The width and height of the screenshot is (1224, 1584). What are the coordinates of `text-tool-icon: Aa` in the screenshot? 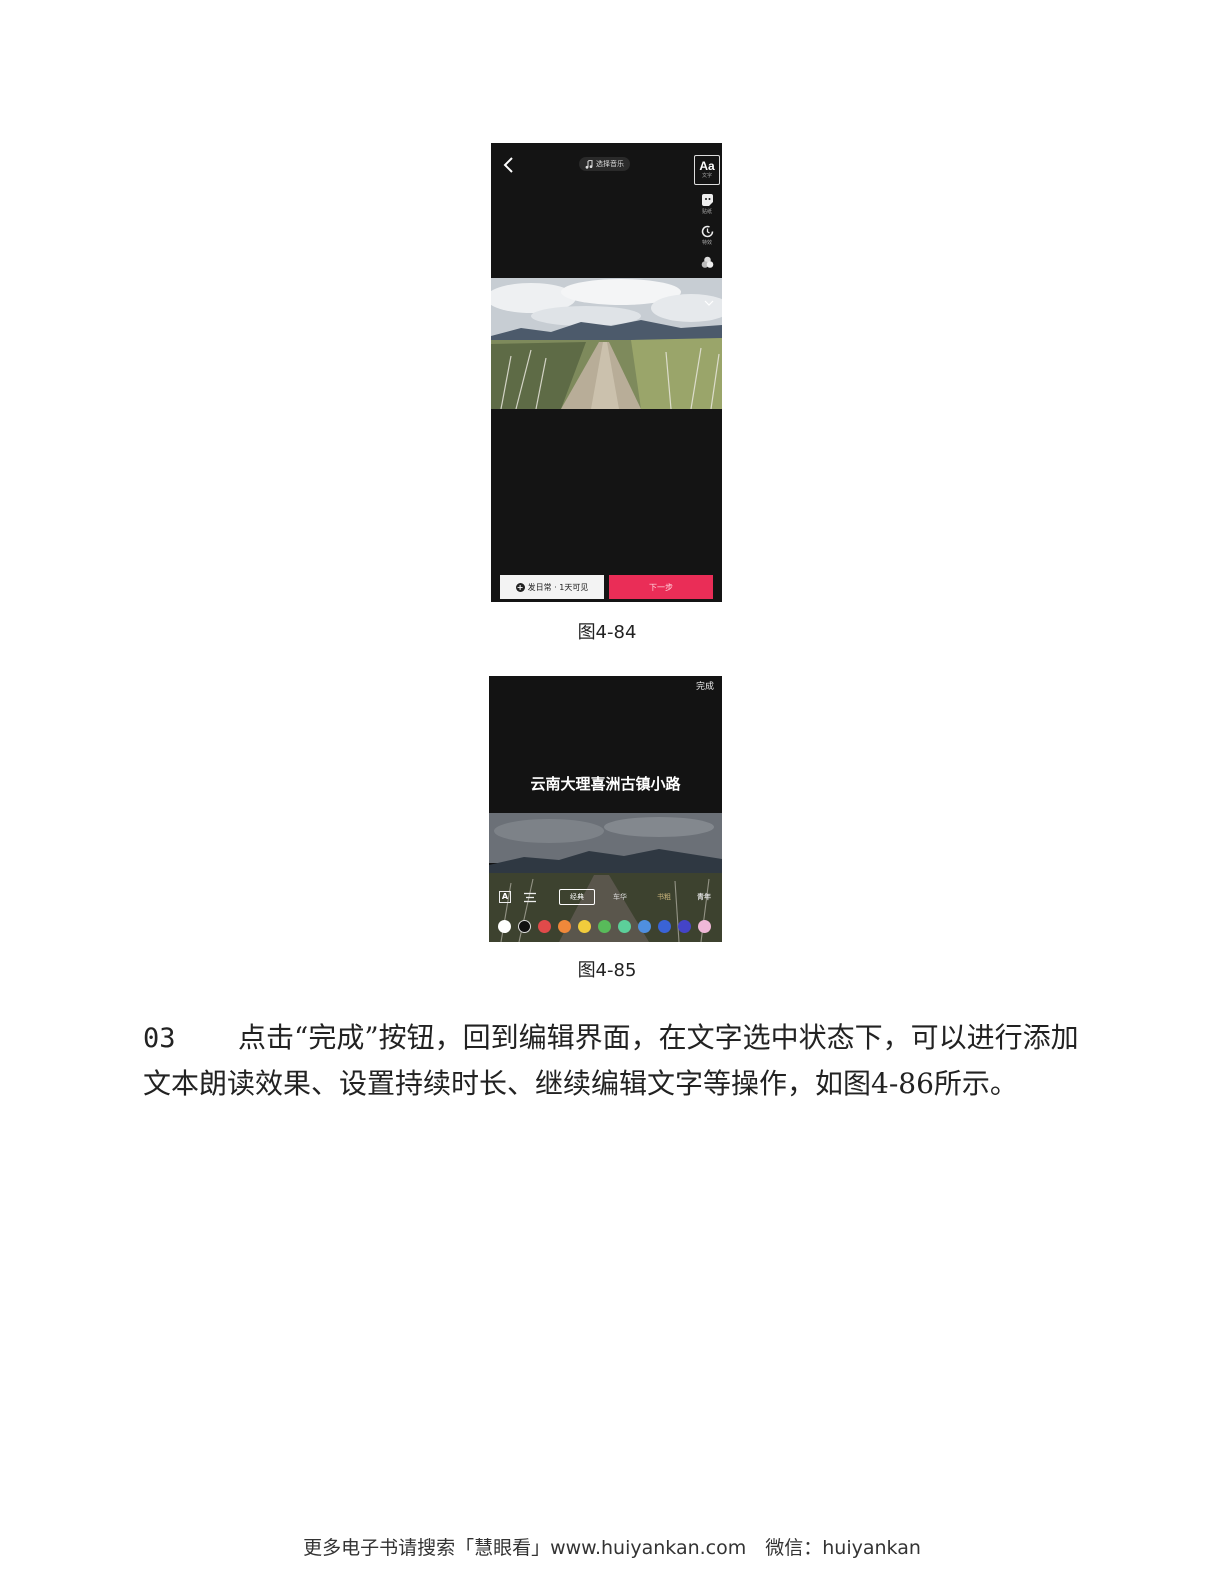 It's located at (707, 166).